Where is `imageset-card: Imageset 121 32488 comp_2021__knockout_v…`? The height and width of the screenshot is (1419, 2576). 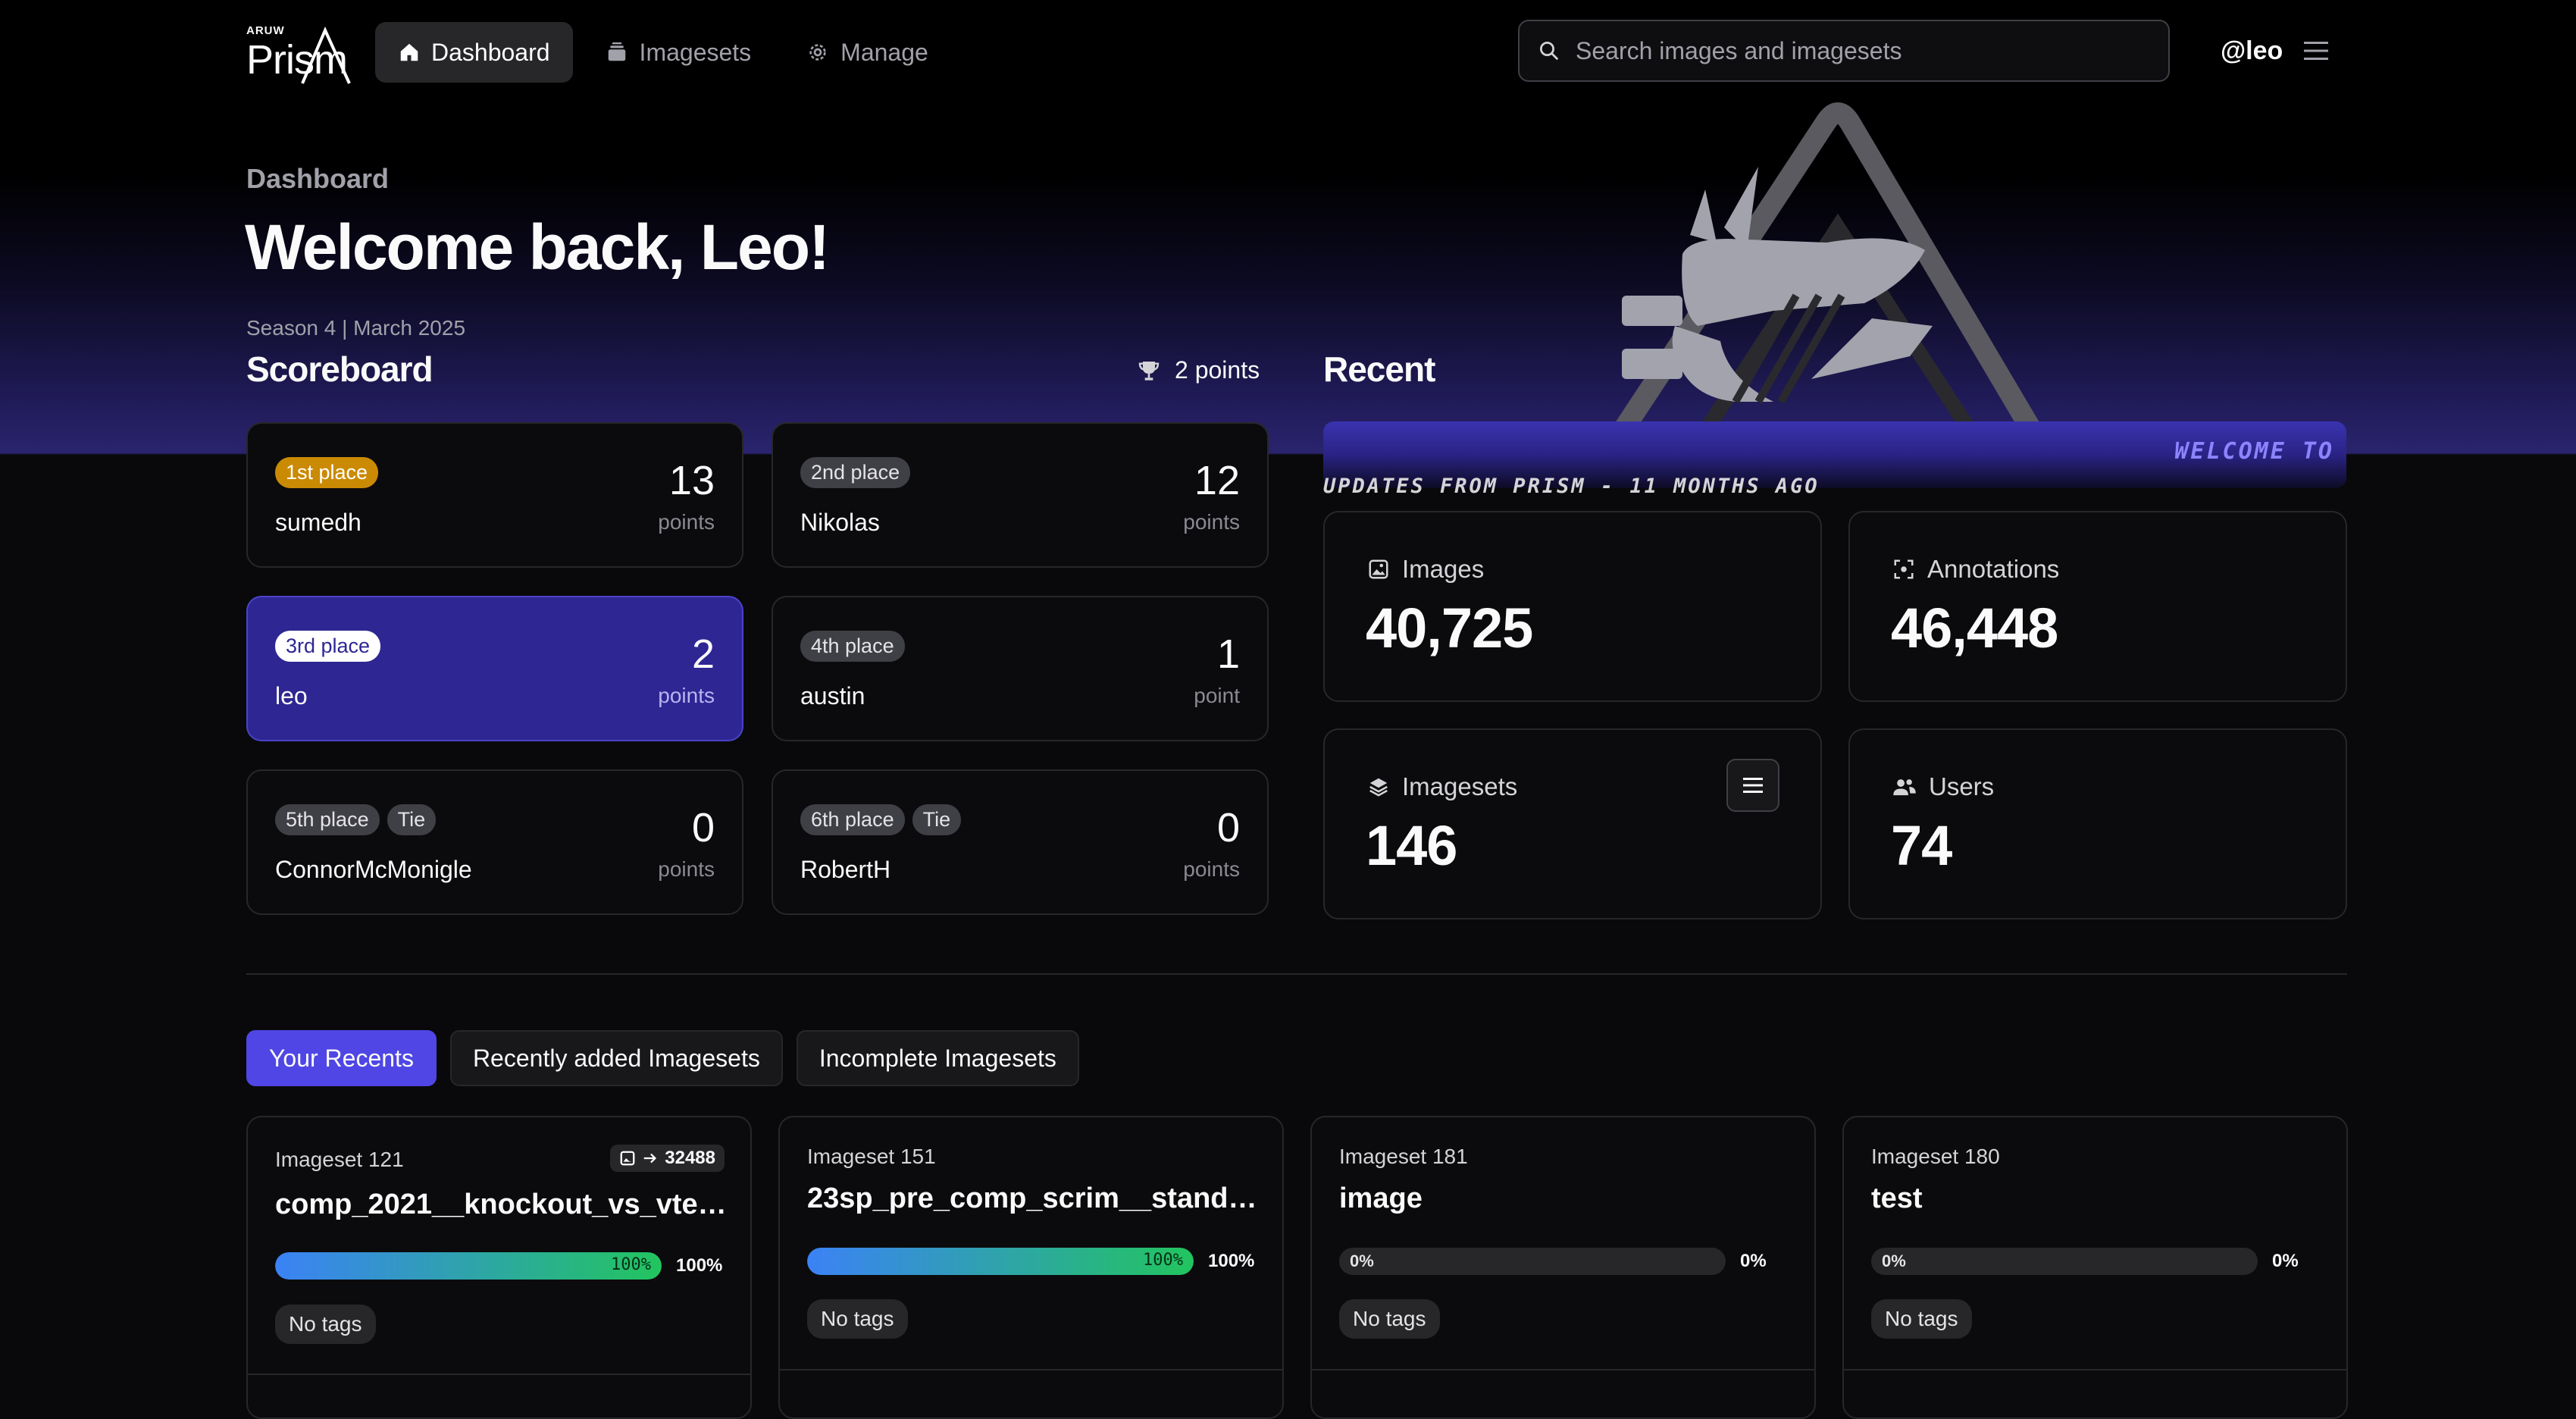 imageset-card: Imageset 121 32488 comp_2021__knockout_v… is located at coordinates (499, 1267).